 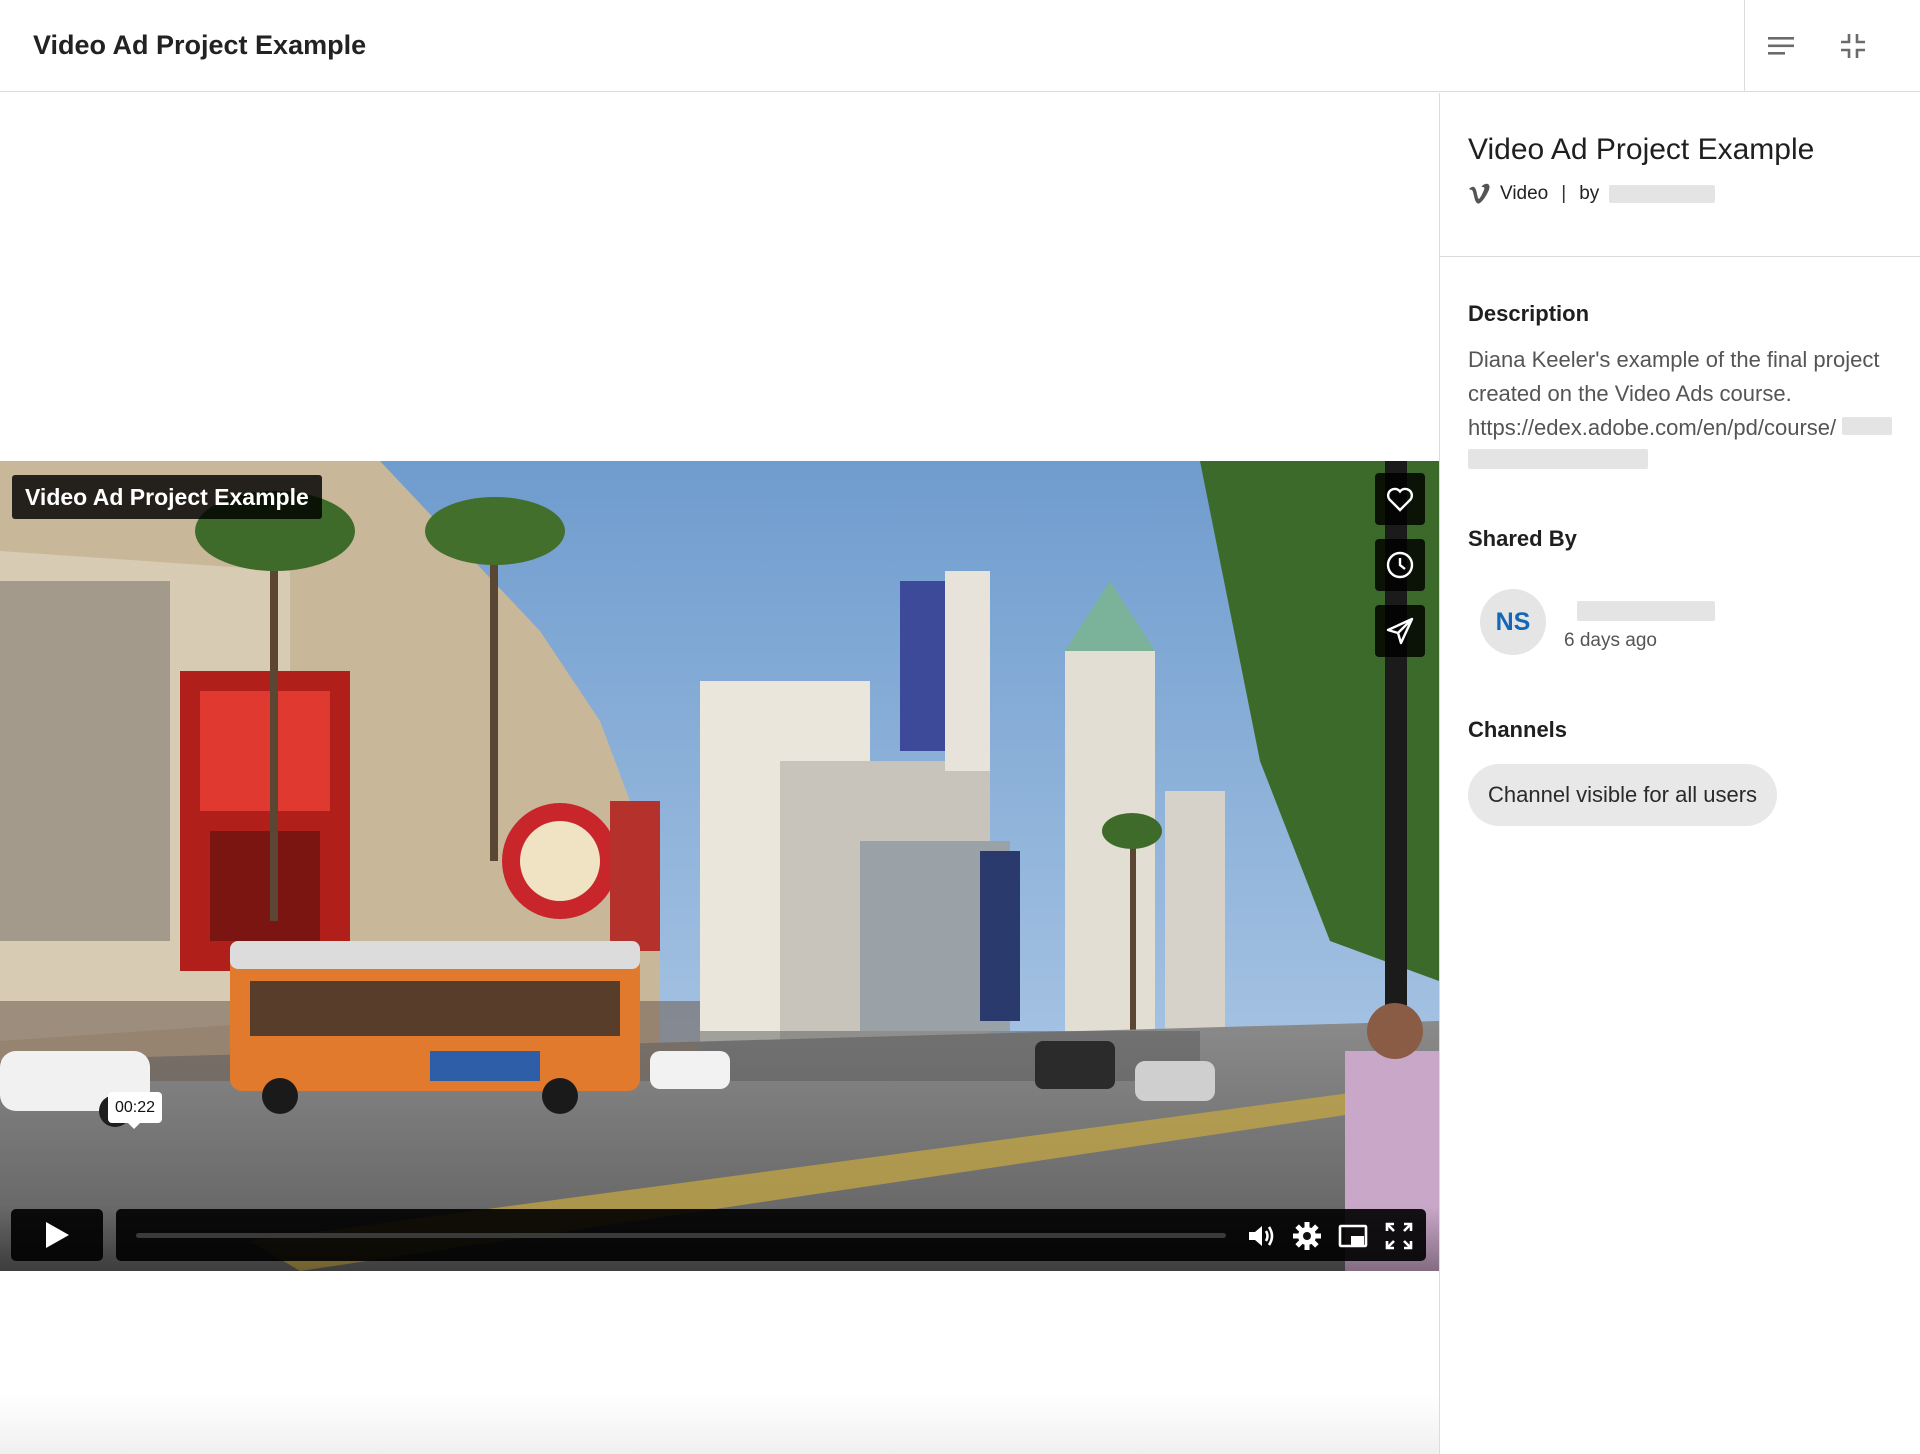 I want to click on picture-in-picture-icon, so click(x=1353, y=1236).